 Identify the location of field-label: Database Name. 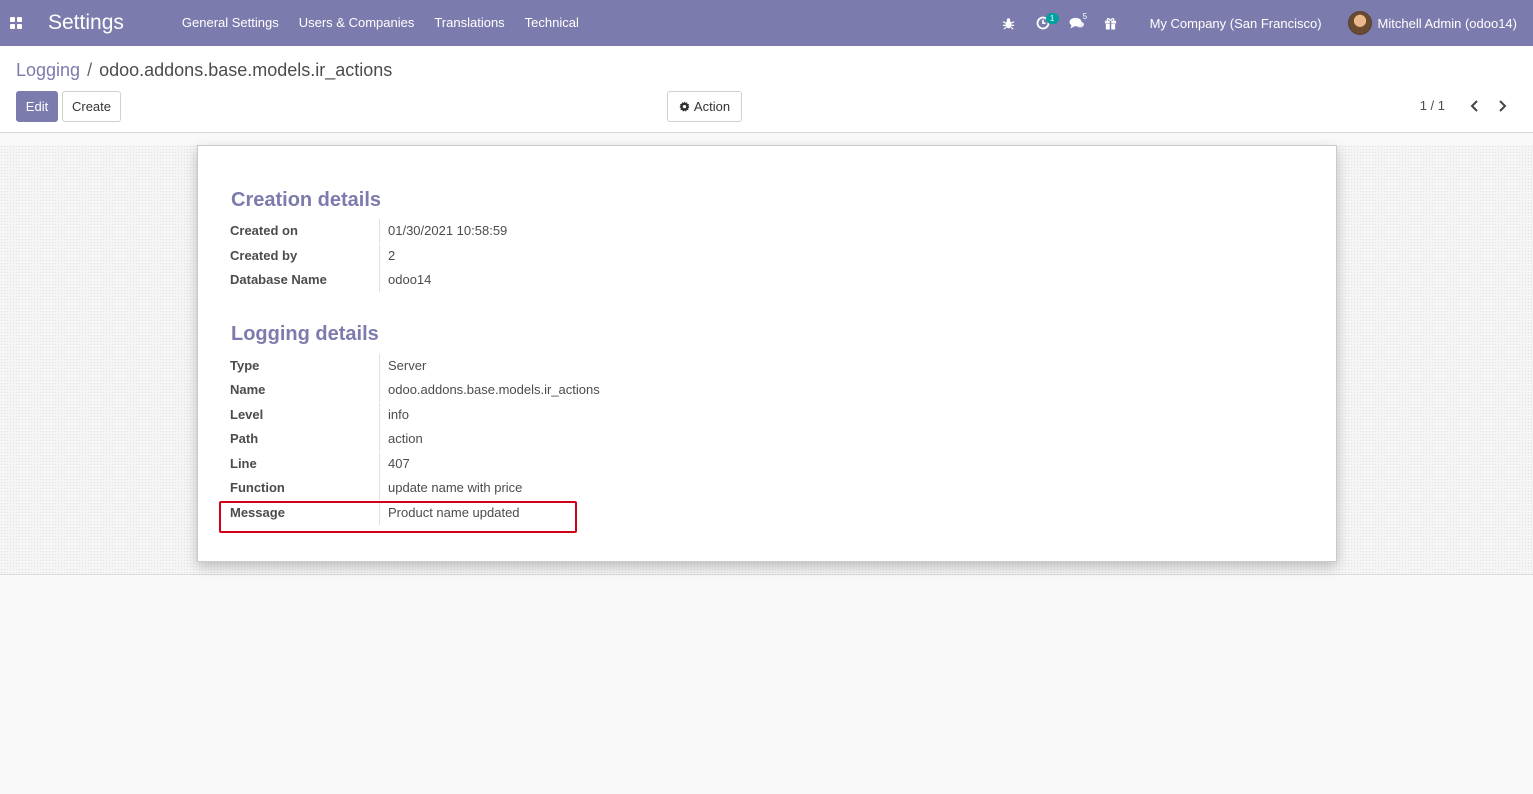
(278, 279).